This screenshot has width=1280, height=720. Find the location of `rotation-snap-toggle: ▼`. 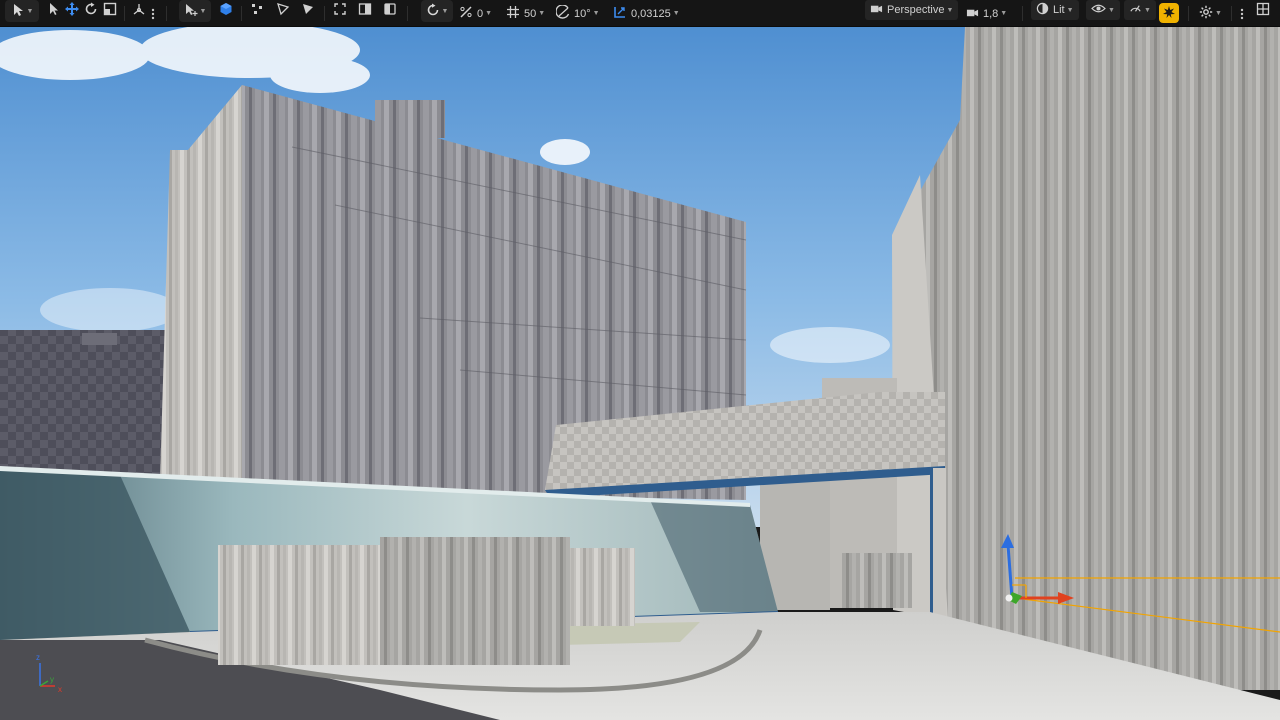

rotation-snap-toggle: ▼ is located at coordinates (437, 11).